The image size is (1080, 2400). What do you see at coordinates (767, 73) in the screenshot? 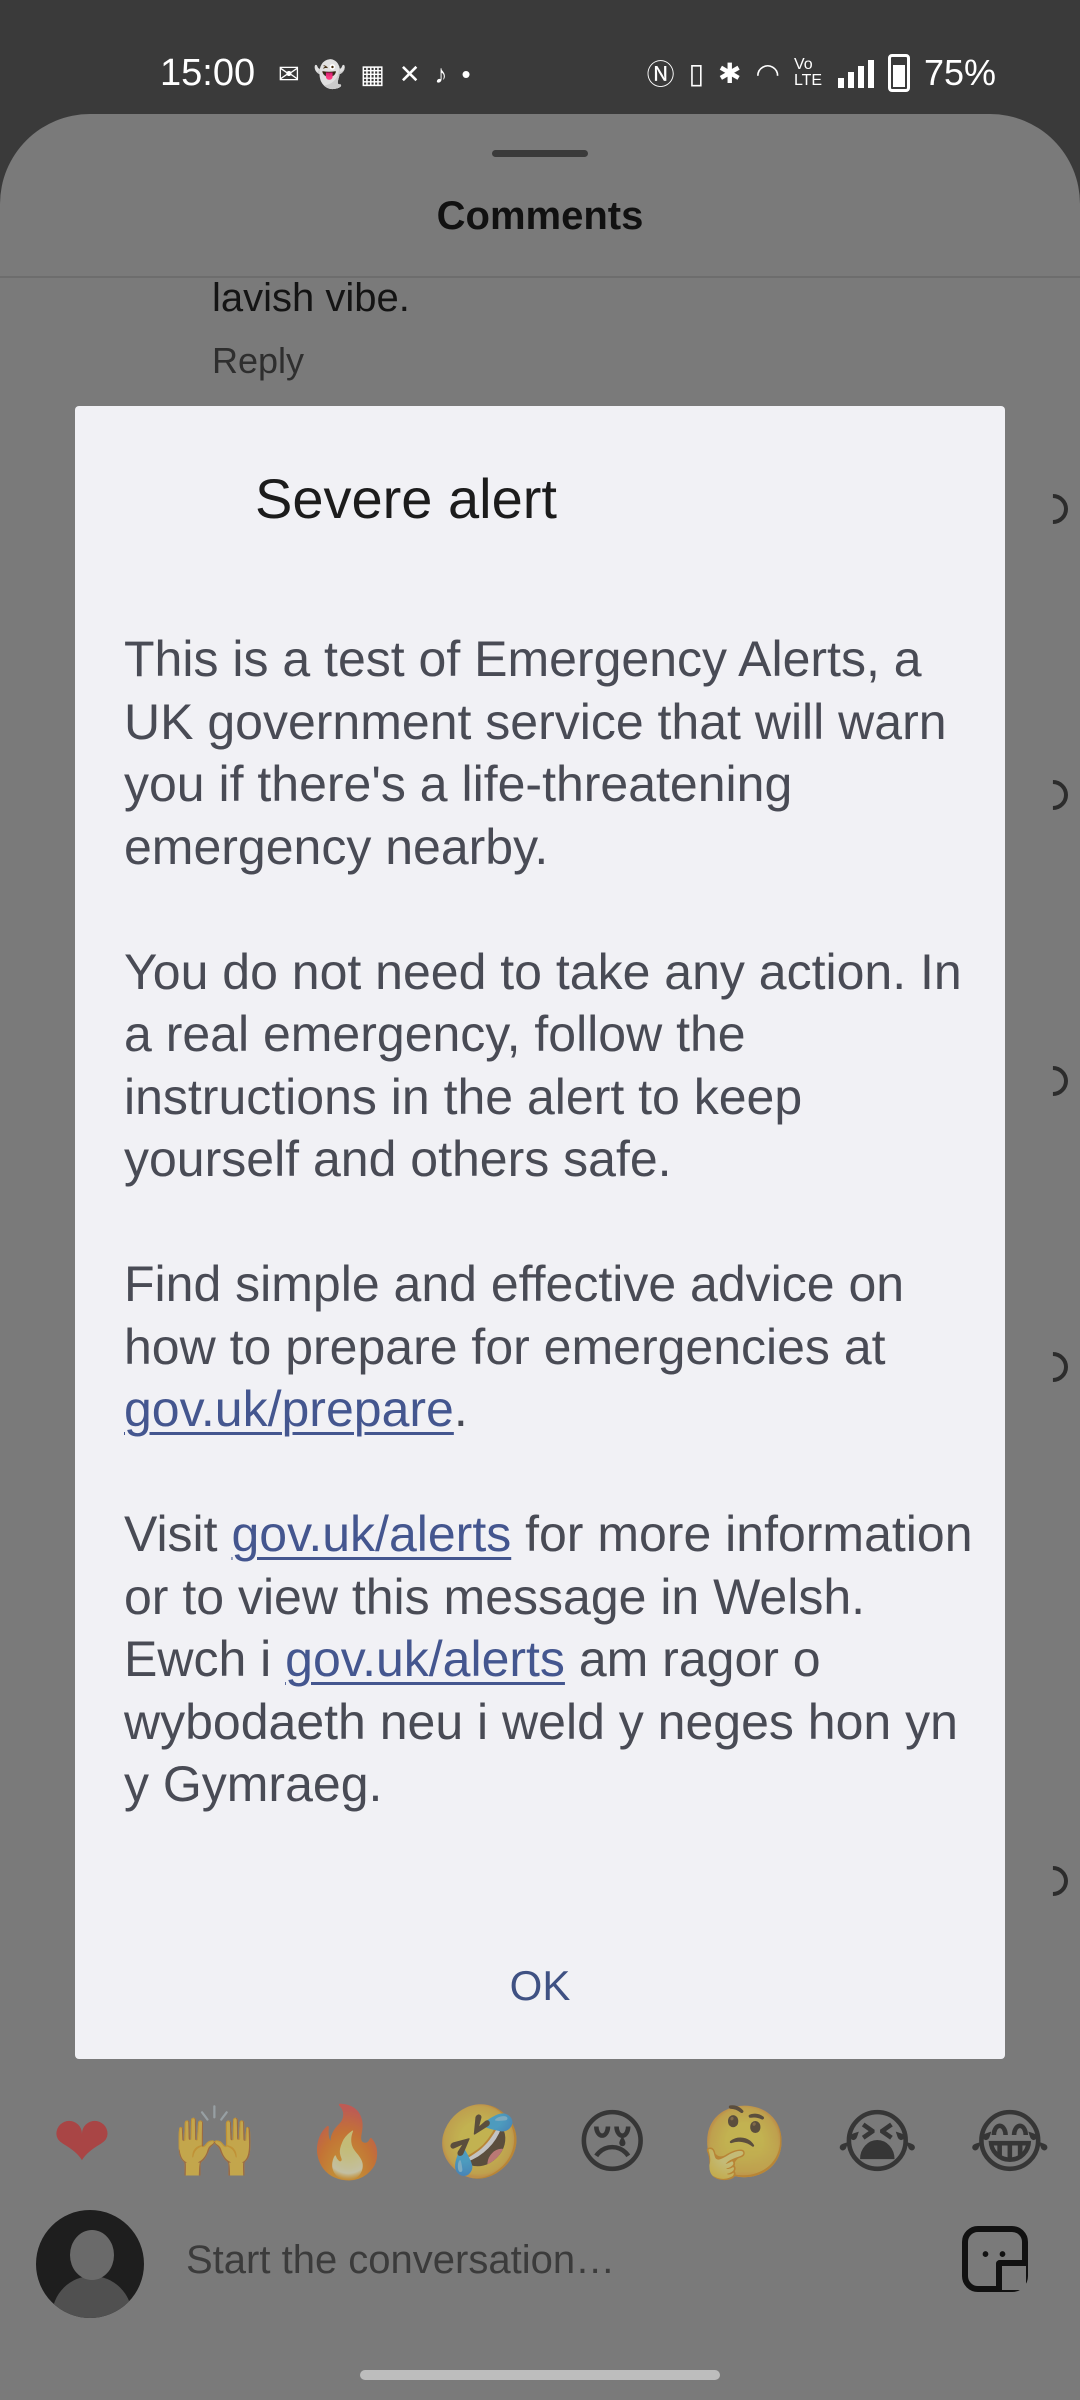
I see `wifi-icon: ◠` at bounding box center [767, 73].